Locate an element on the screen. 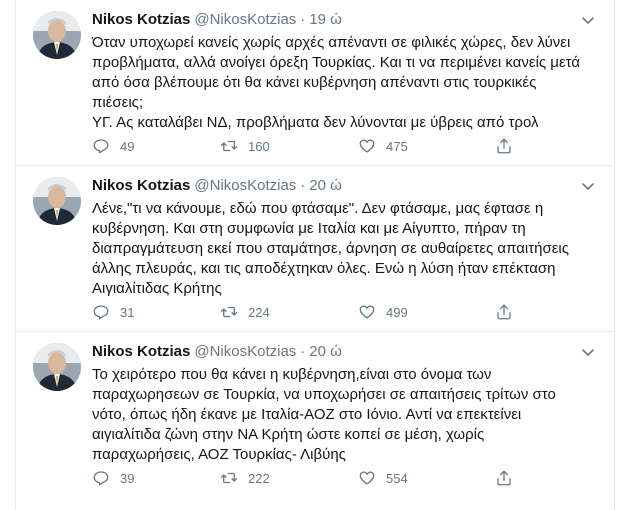 This screenshot has height=510, width=625. reply-count: 49 is located at coordinates (127, 146).